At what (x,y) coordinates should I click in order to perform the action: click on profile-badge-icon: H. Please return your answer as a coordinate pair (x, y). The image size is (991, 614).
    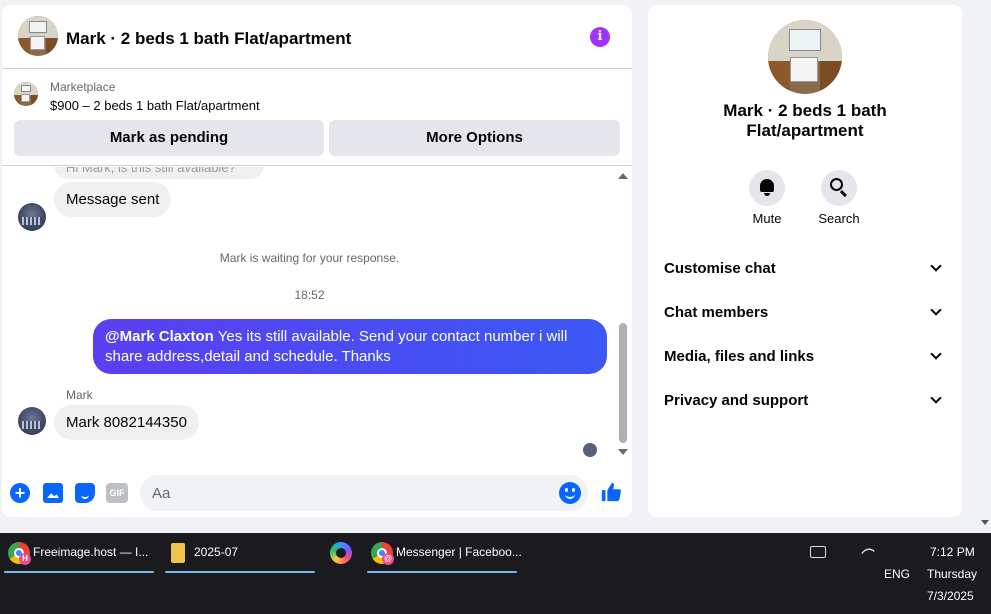
    Looking at the image, I should click on (25, 559).